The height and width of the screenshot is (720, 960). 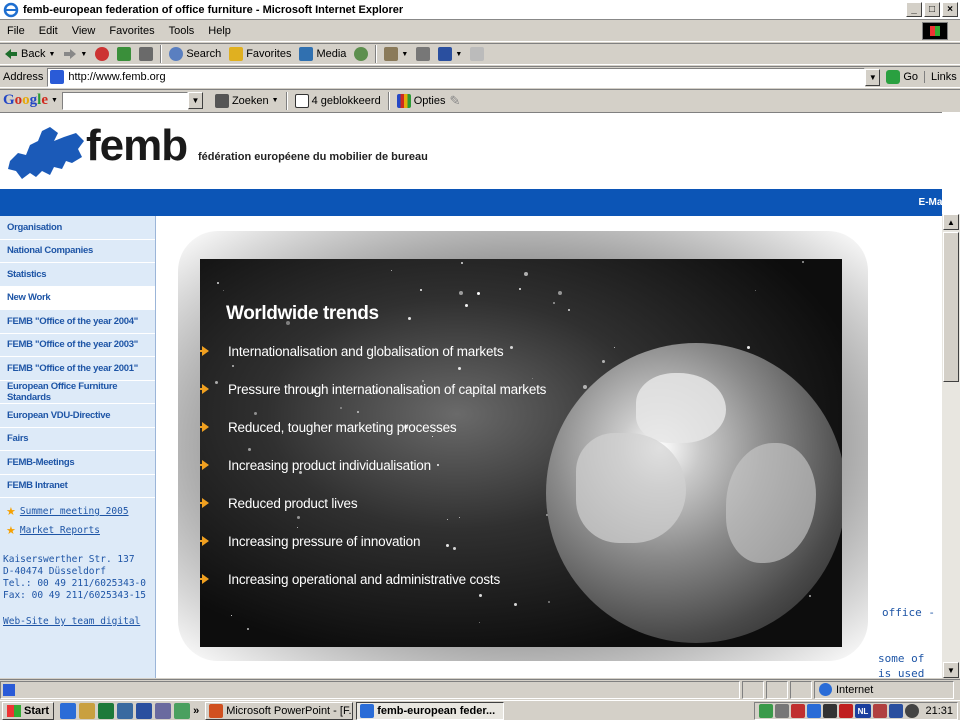 I want to click on google-search-dropdown: ▼, so click(x=195, y=100).